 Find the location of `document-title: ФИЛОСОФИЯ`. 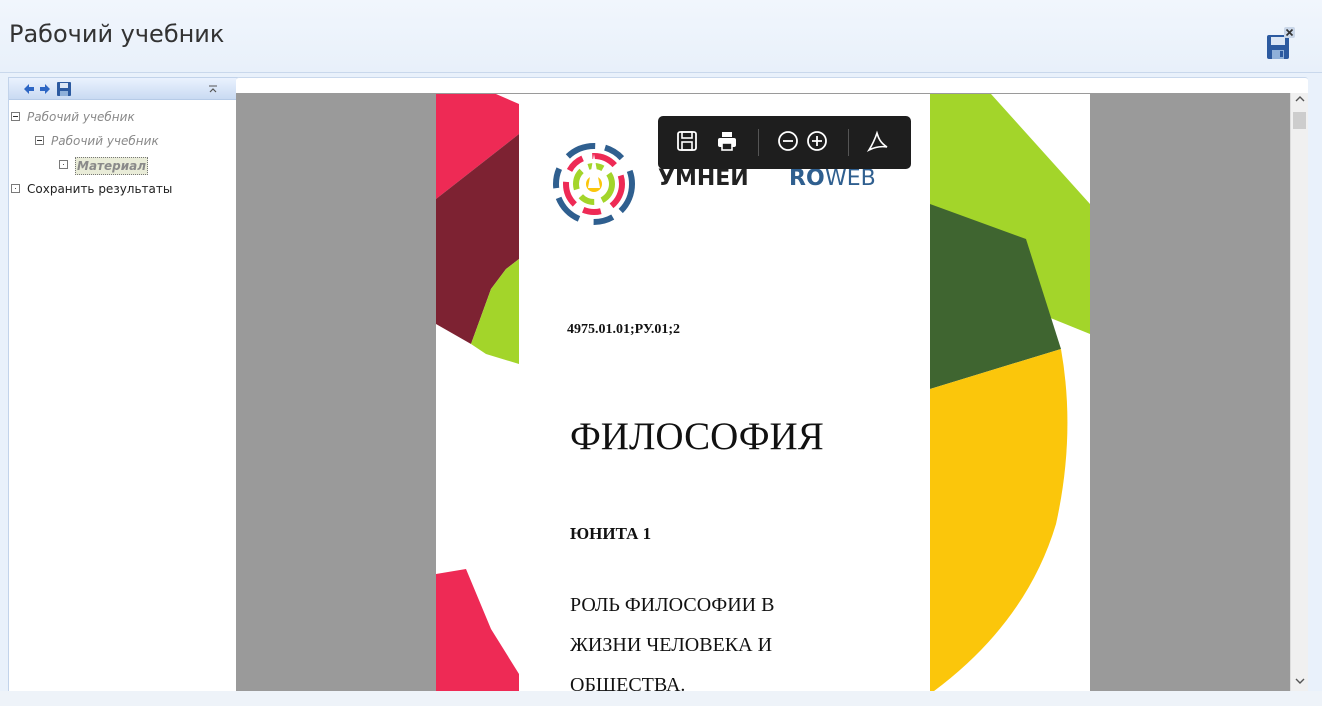

document-title: ФИЛОСОФИЯ is located at coordinates (697, 436).